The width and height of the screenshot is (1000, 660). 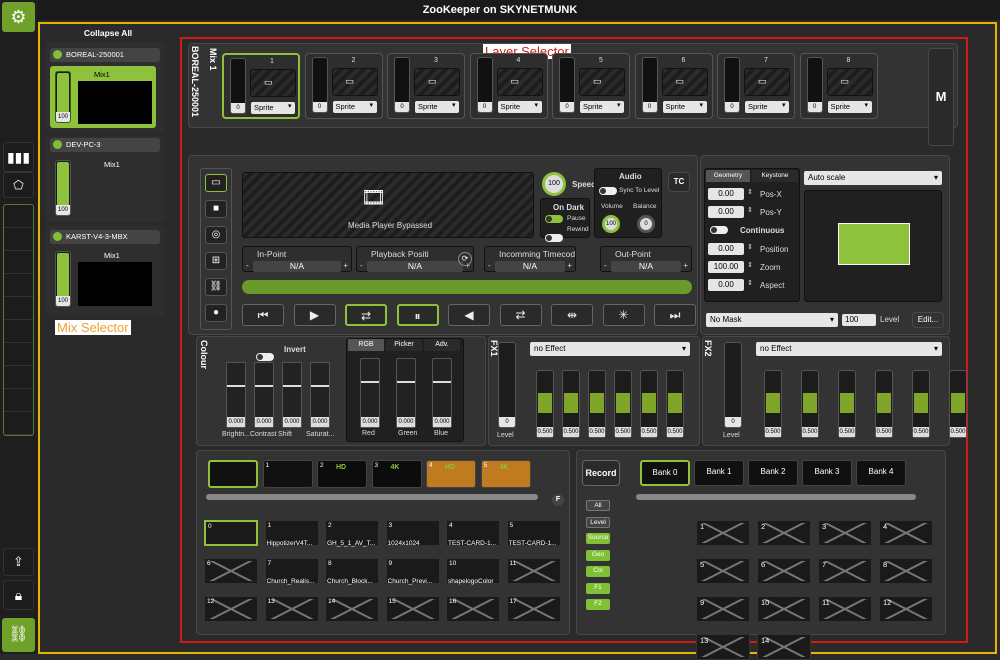 I want to click on preset-filter-geo: Geo, so click(x=598, y=555).